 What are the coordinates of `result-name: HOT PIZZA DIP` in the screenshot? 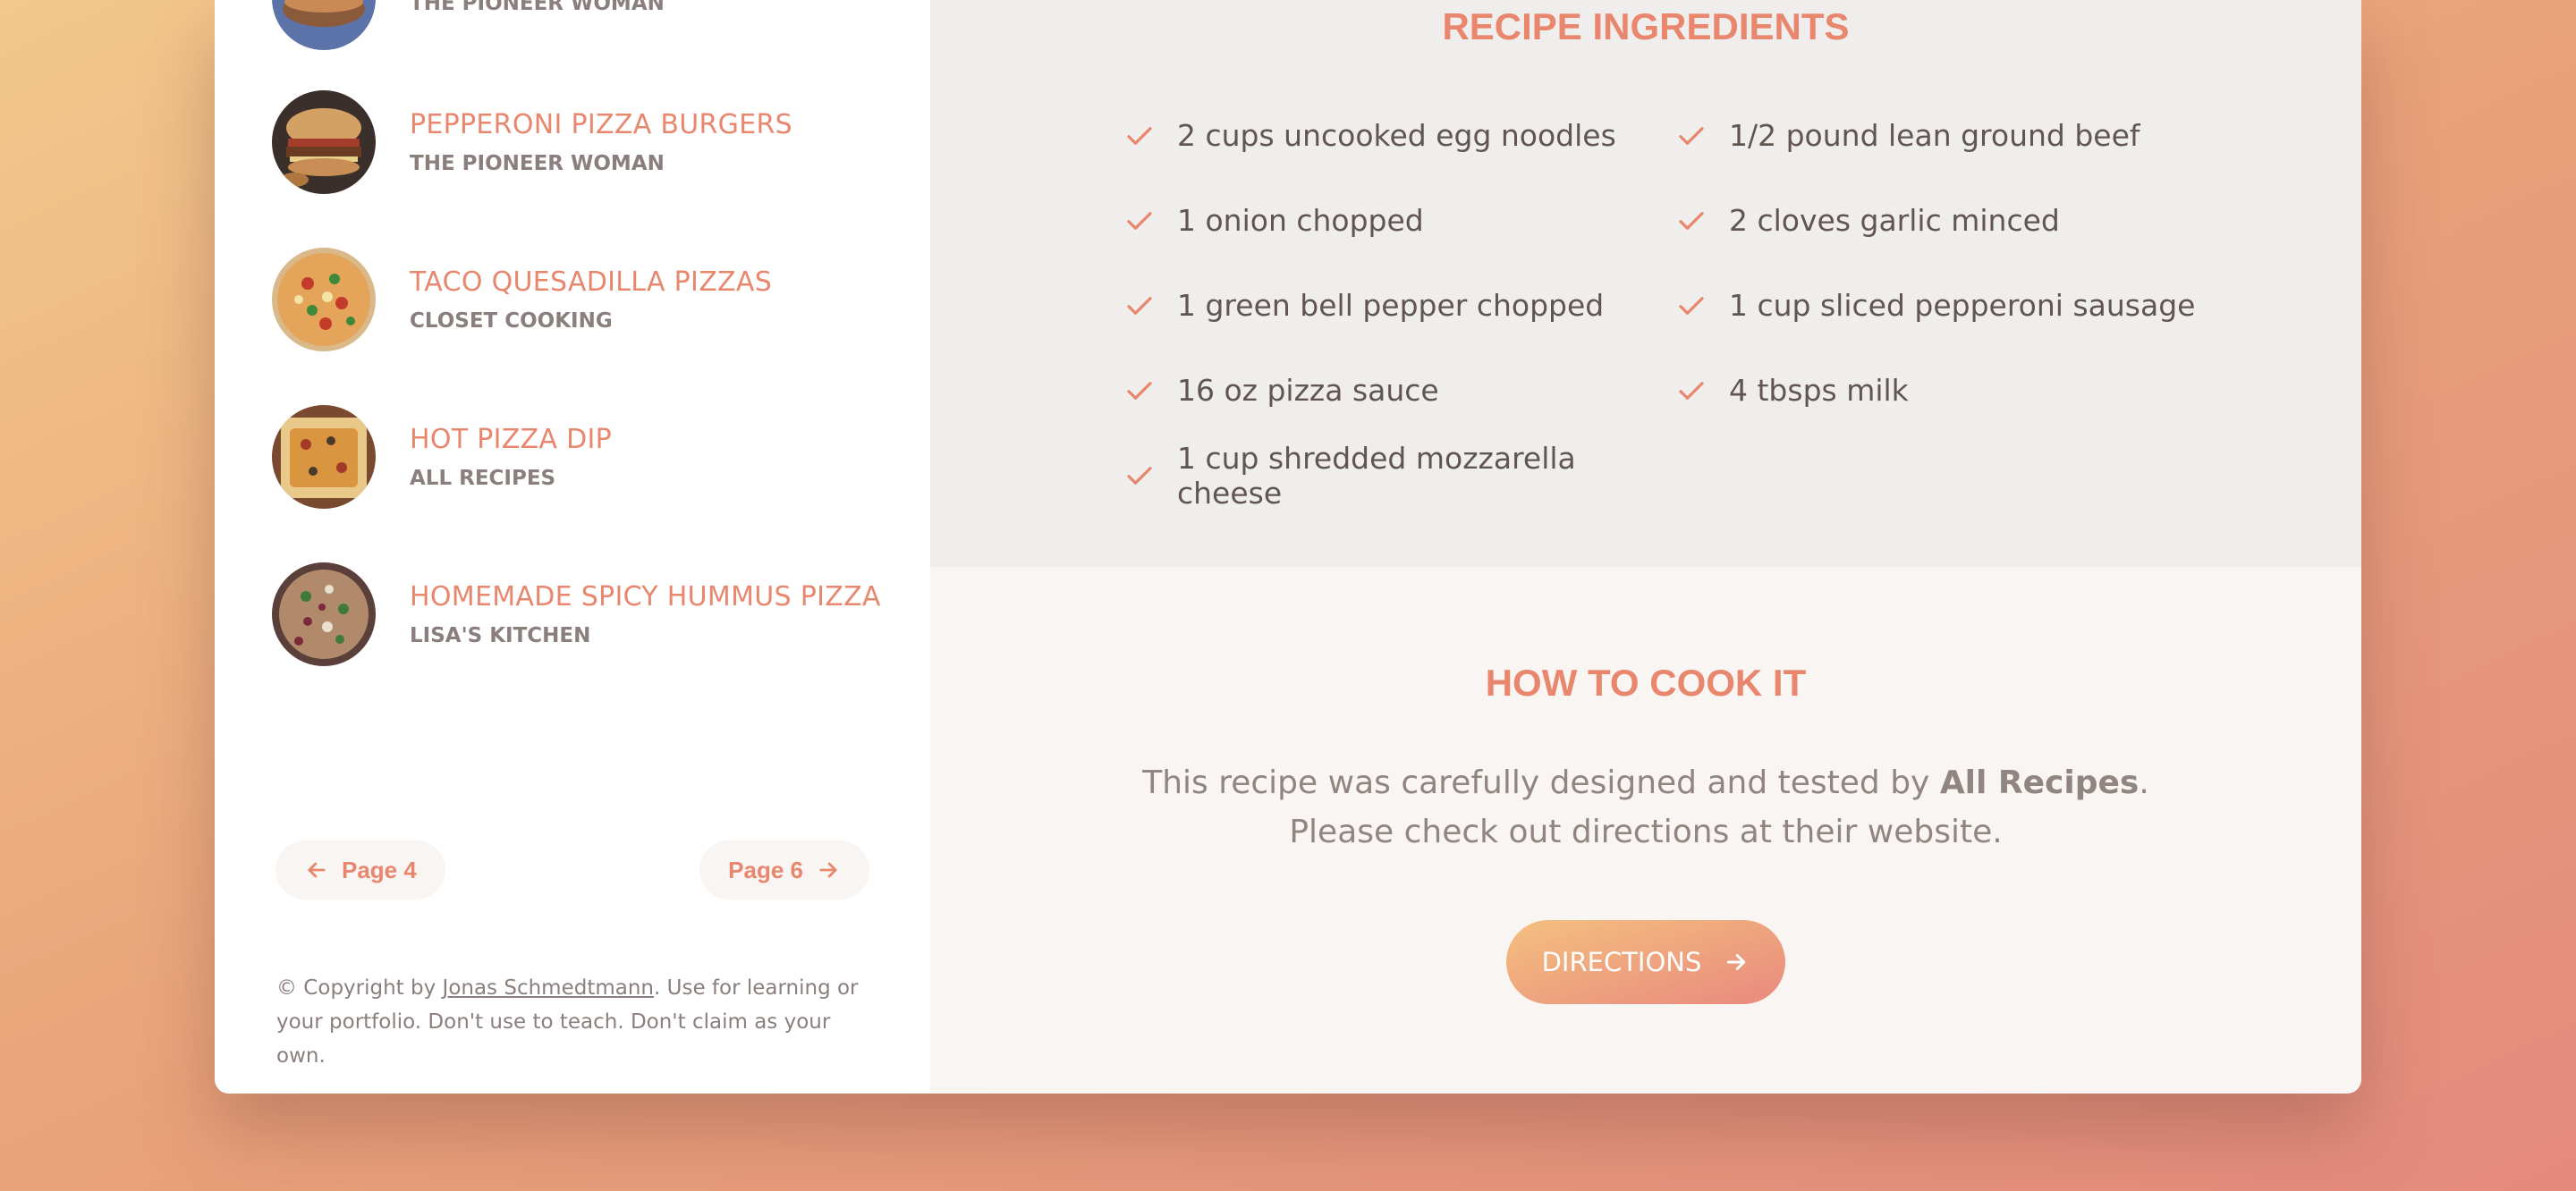 It's located at (511, 439).